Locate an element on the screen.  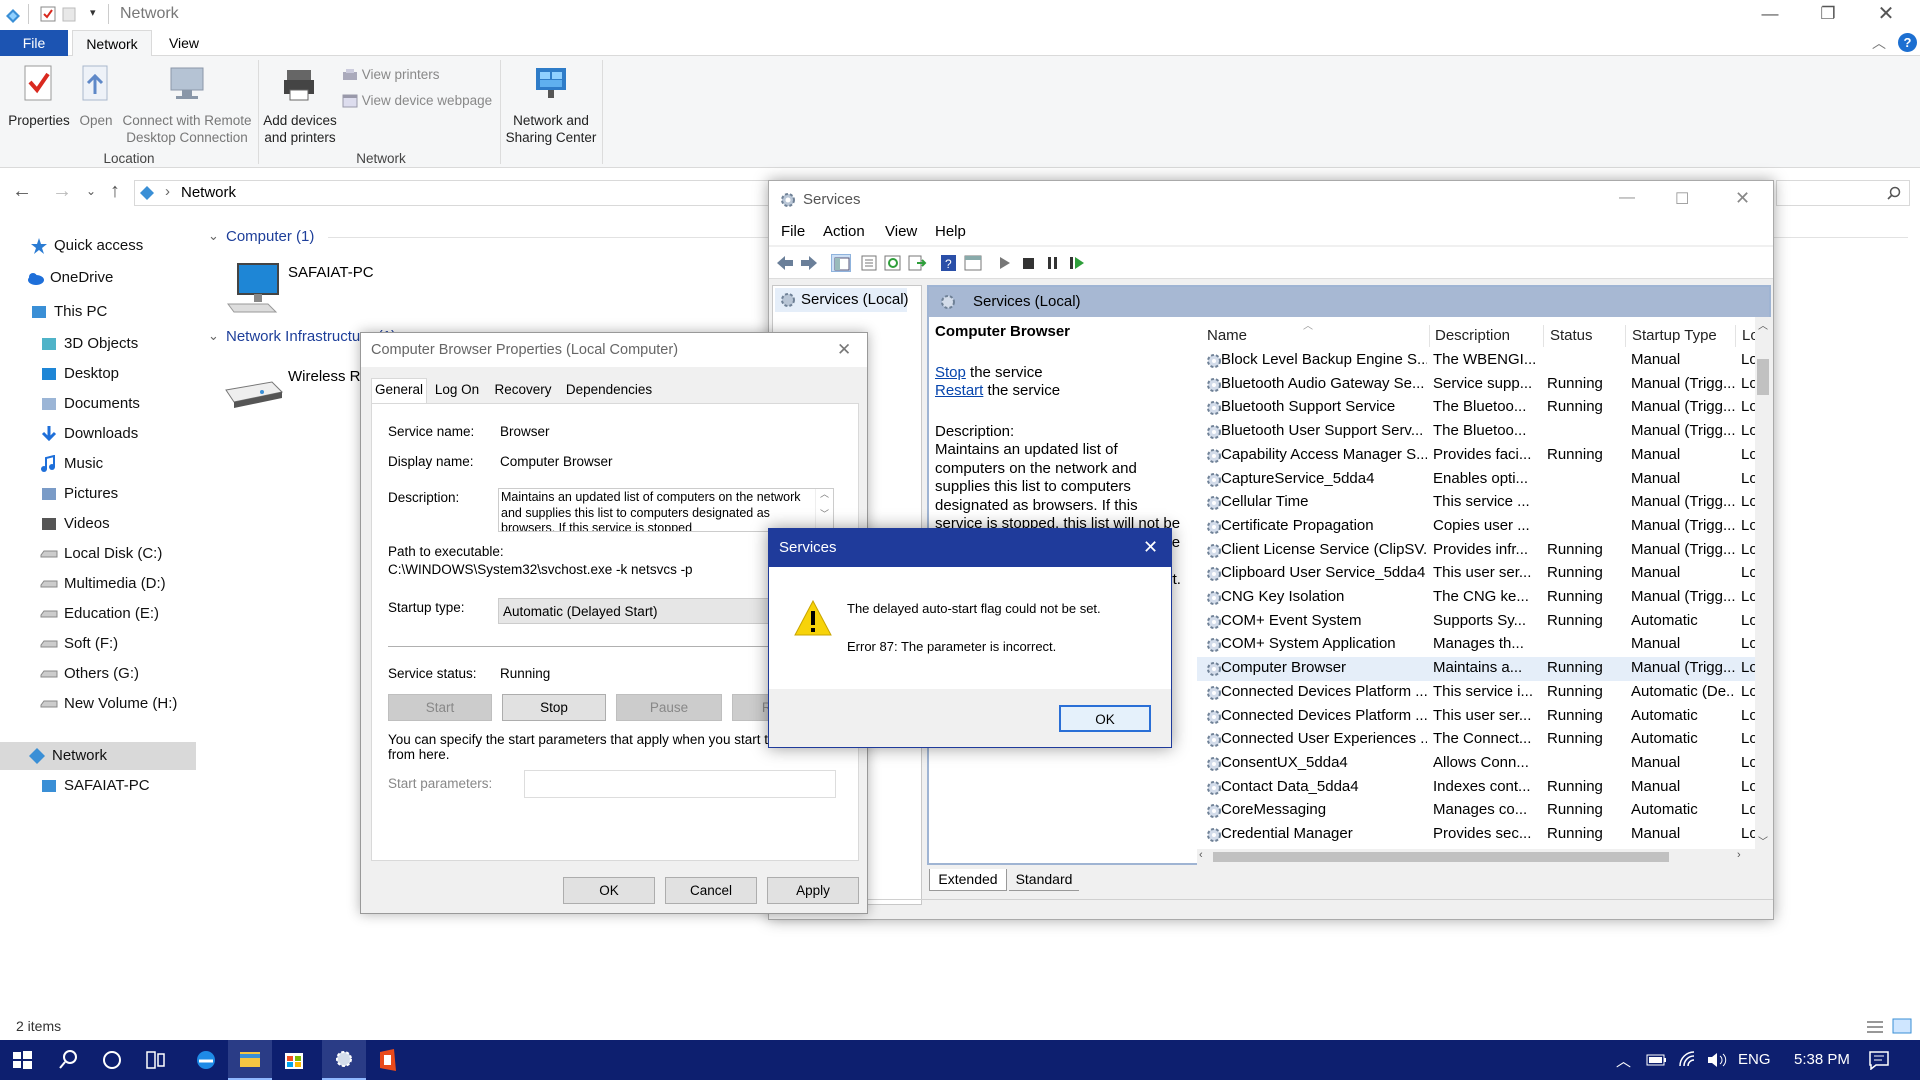
vertical-scrollbar: ︿ ﹀ is located at coordinates (1763, 583).